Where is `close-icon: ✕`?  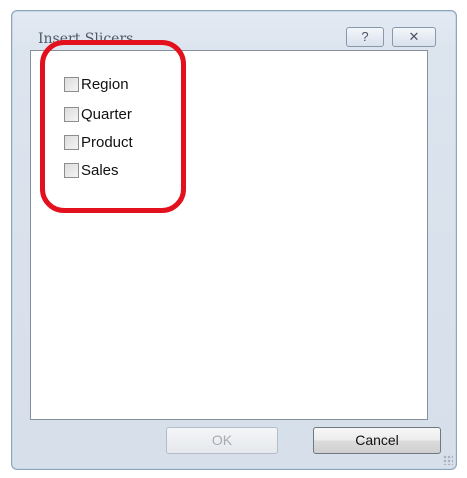
close-icon: ✕ is located at coordinates (414, 36).